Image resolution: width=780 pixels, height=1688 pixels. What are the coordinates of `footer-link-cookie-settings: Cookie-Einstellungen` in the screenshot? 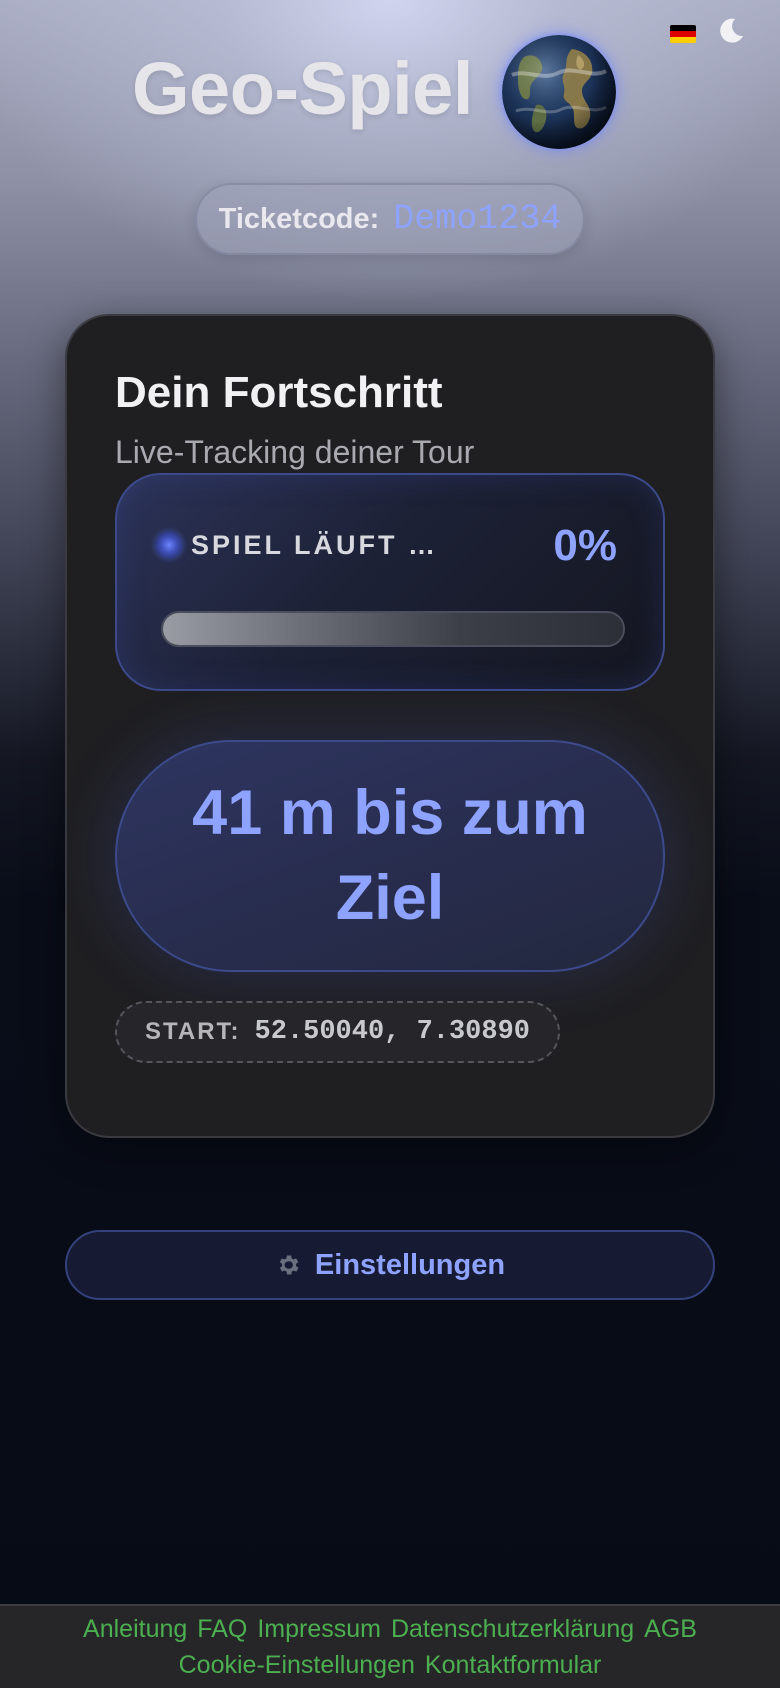 It's located at (297, 1665).